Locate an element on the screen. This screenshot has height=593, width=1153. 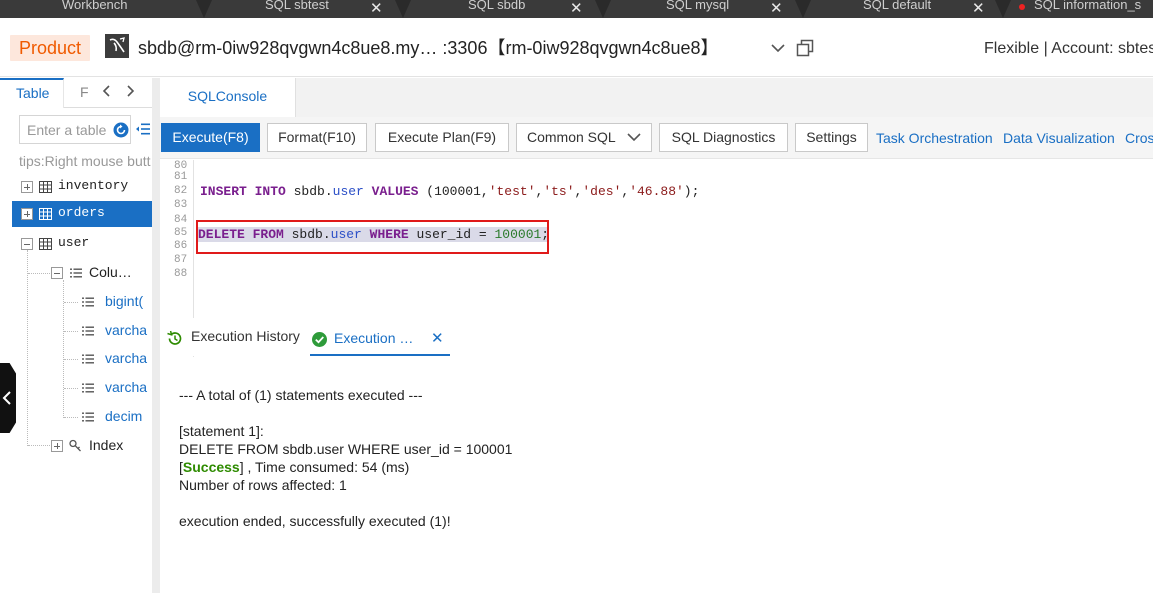
format-button: Format(F10) is located at coordinates (317, 137).